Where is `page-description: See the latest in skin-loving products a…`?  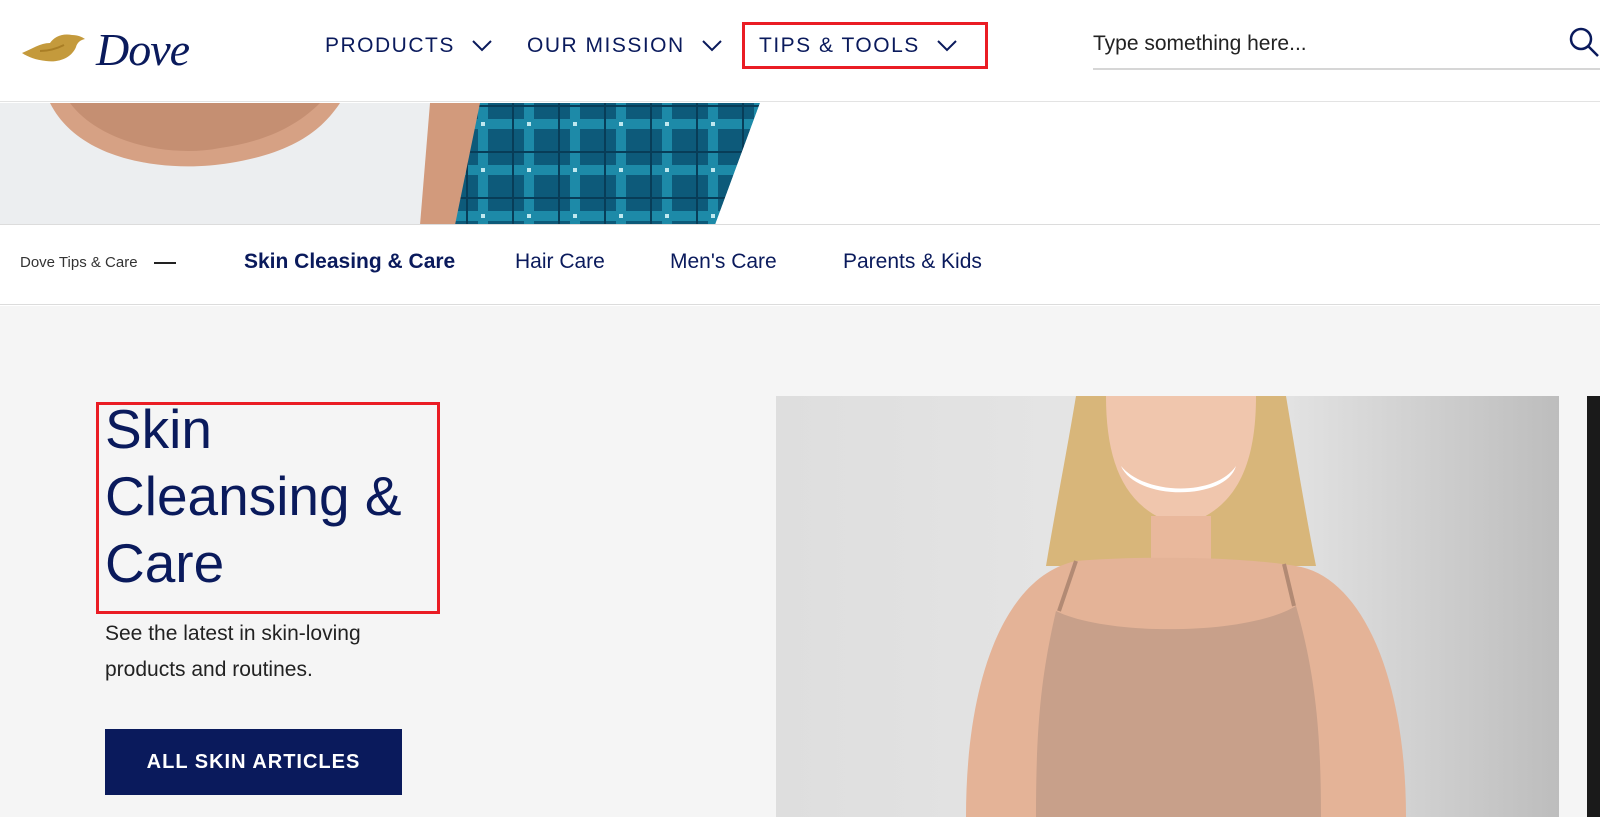 page-description: See the latest in skin-loving products a… is located at coordinates (233, 651).